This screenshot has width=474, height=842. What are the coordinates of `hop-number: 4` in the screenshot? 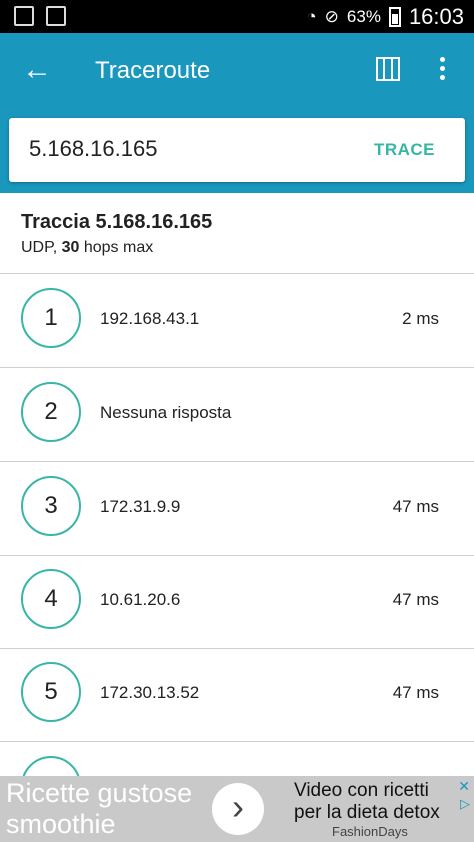 It's located at (51, 599).